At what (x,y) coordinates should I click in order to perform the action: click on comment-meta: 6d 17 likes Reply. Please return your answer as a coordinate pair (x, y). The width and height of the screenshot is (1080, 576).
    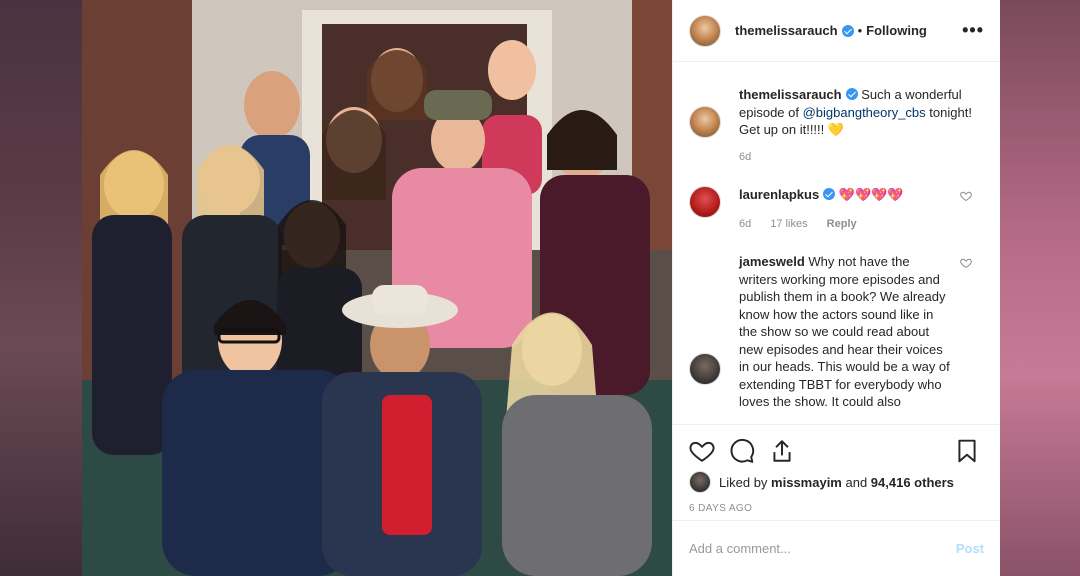
    Looking at the image, I should click on (821, 225).